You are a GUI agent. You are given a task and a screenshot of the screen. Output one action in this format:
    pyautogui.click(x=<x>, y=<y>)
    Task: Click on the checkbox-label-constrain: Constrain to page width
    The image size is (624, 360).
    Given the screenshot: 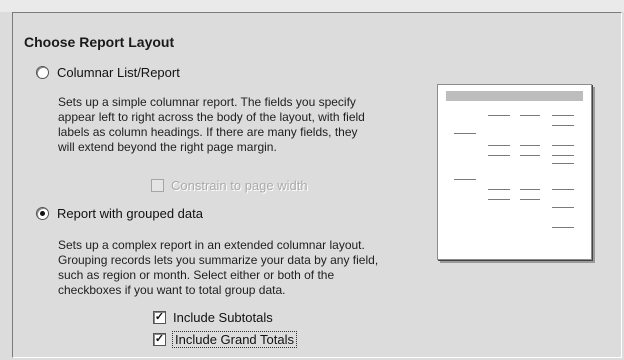 What is the action you would take?
    pyautogui.click(x=239, y=185)
    